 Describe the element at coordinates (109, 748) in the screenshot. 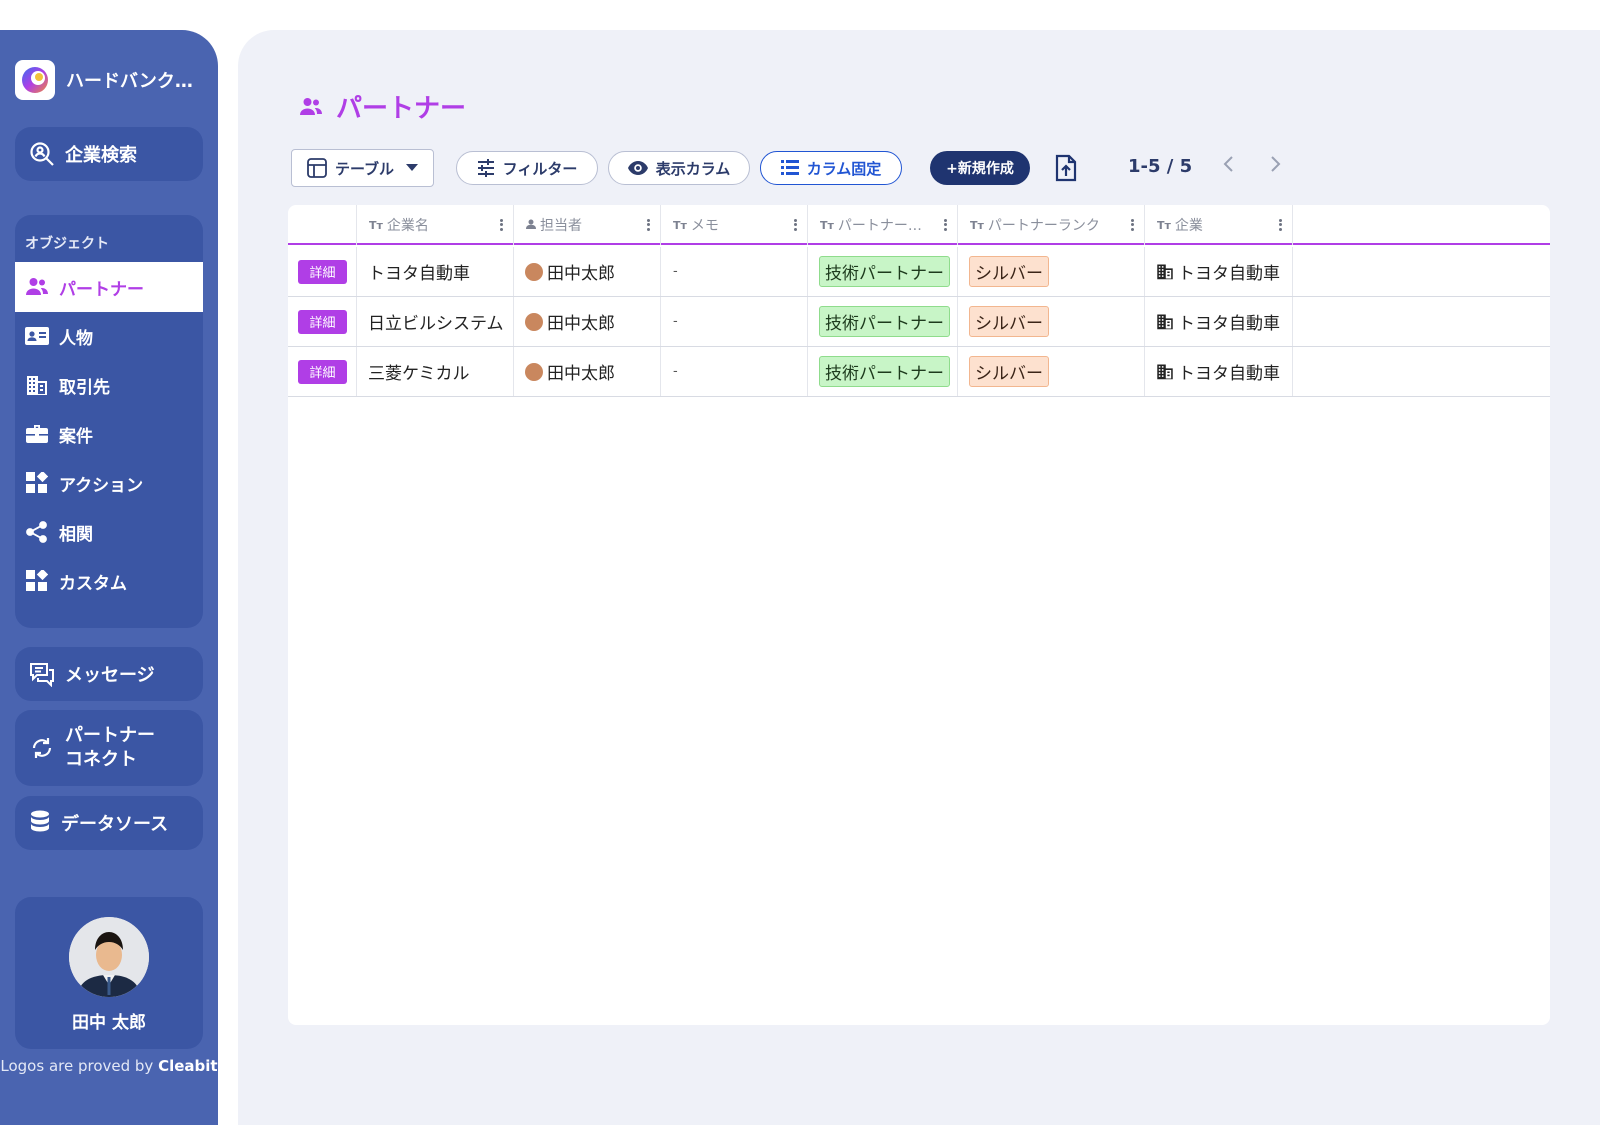

I see `partner-connect-button: パートナー コネクト` at that location.